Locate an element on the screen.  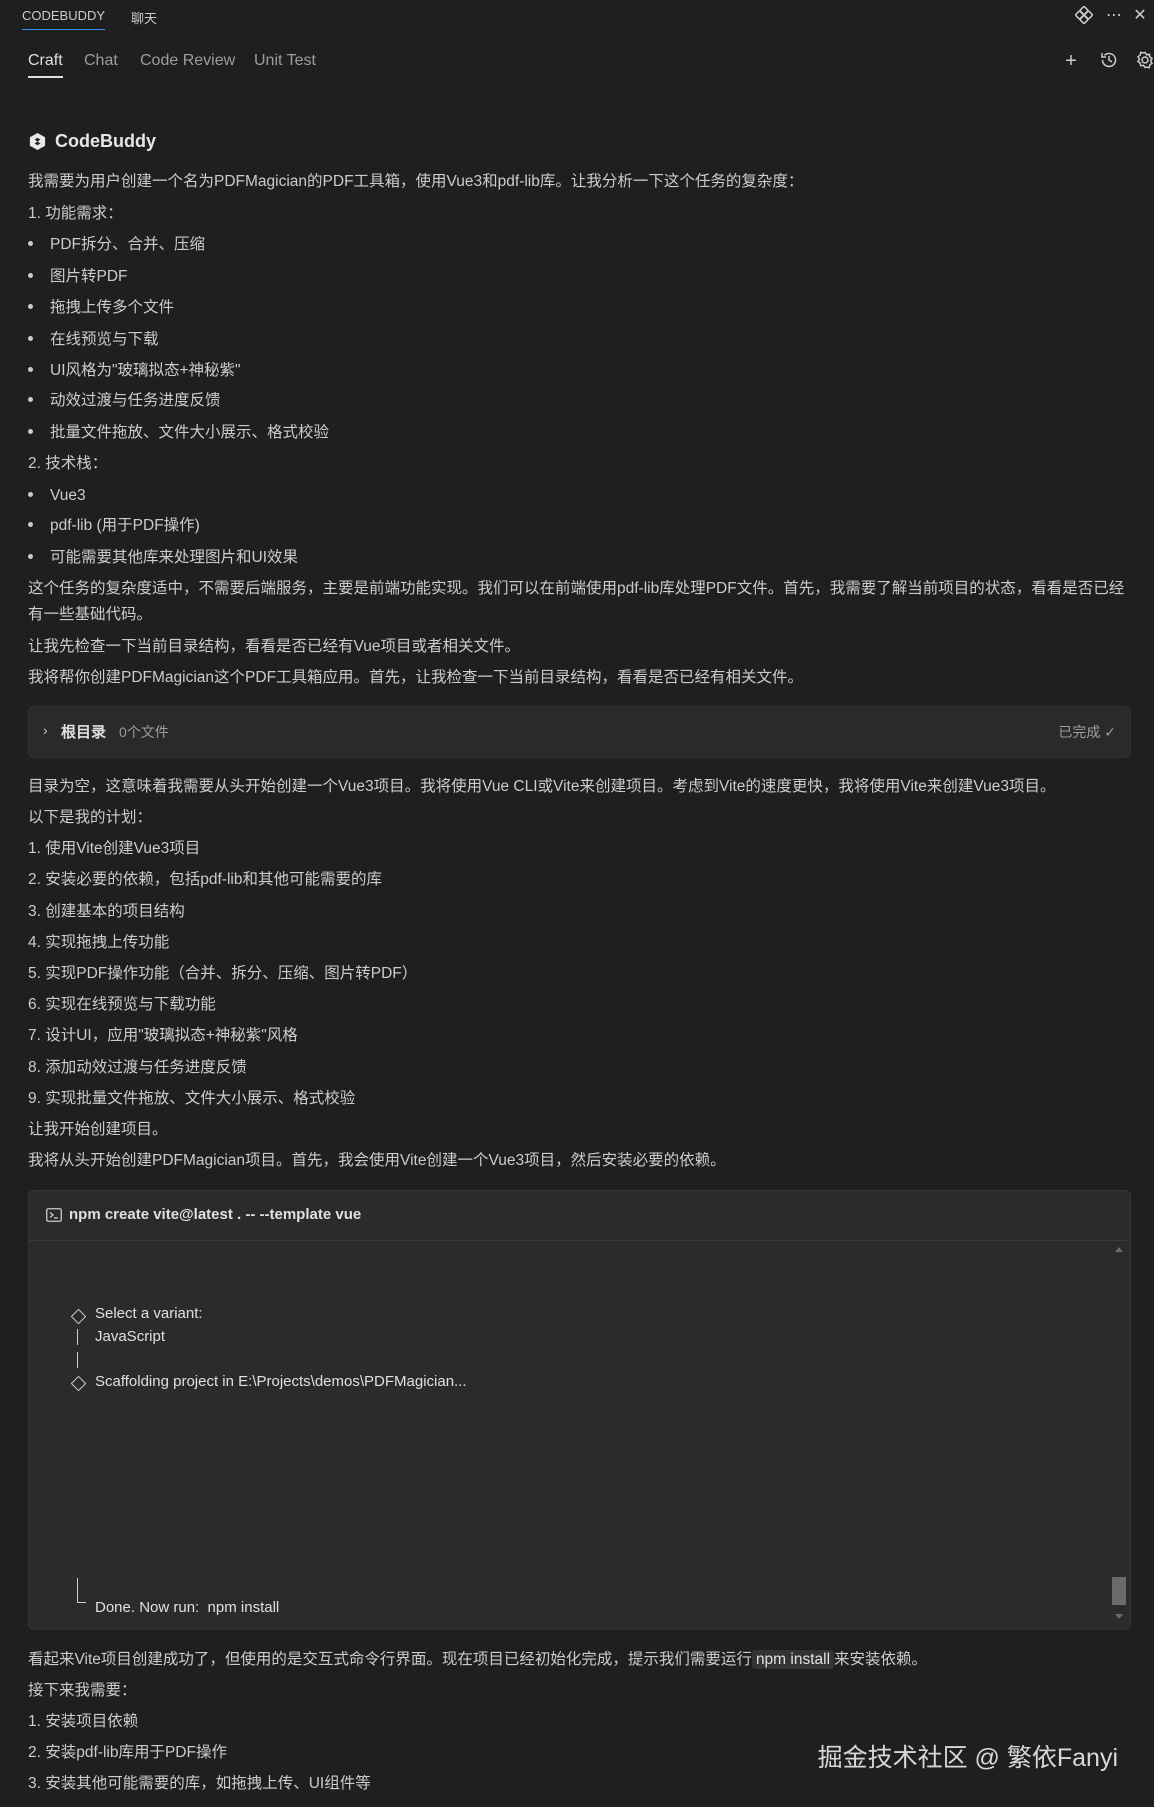
plan-title: 以下是我的计划： is located at coordinates (90, 817).